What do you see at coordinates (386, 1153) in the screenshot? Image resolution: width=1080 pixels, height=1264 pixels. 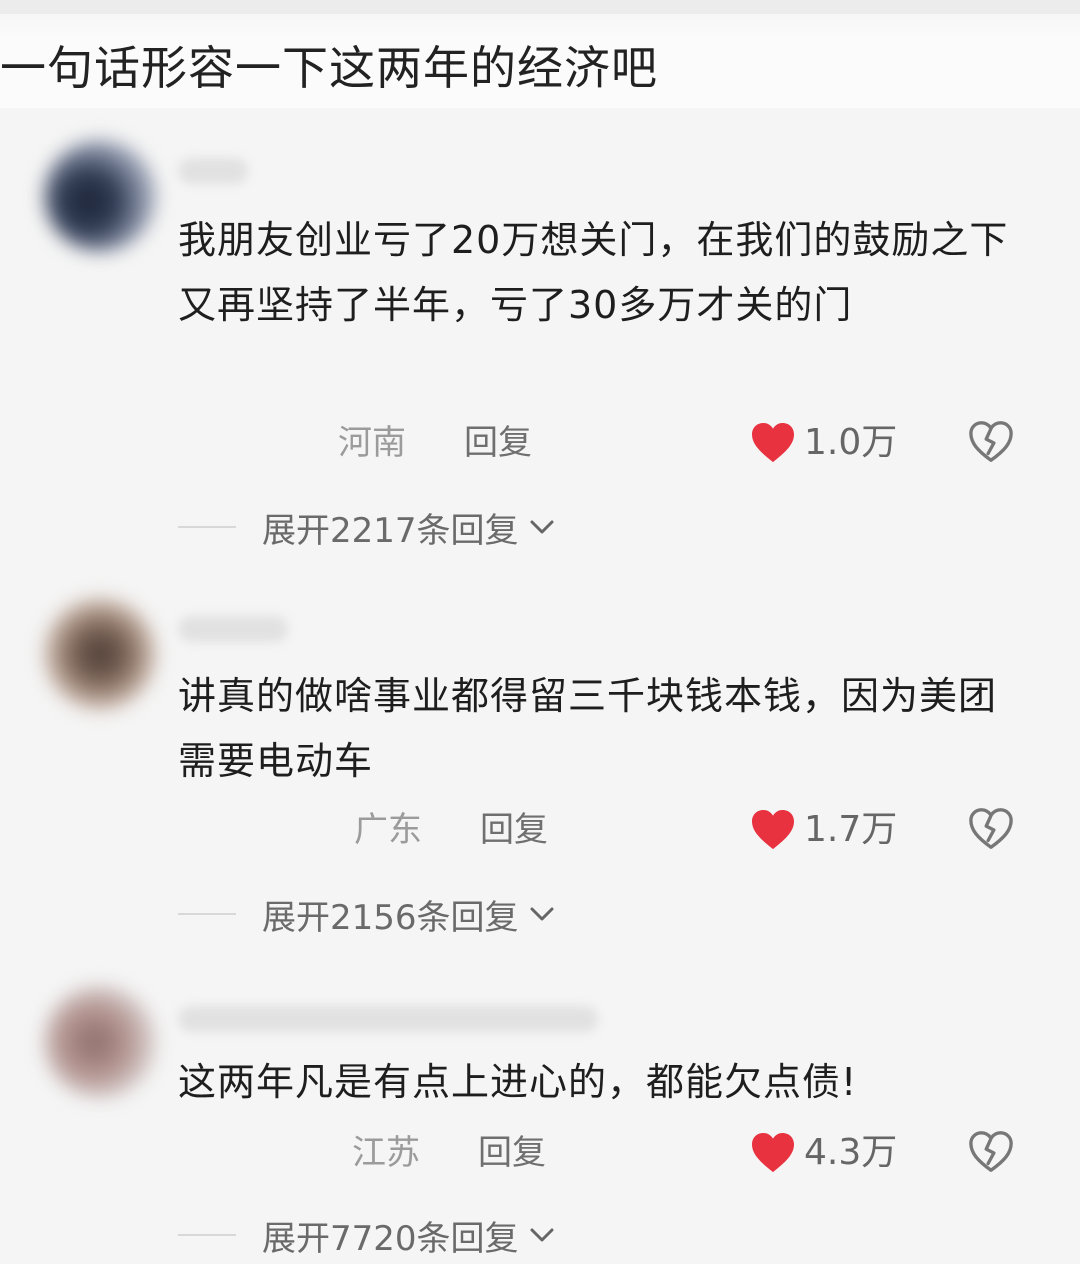 I see `location-label: 江苏` at bounding box center [386, 1153].